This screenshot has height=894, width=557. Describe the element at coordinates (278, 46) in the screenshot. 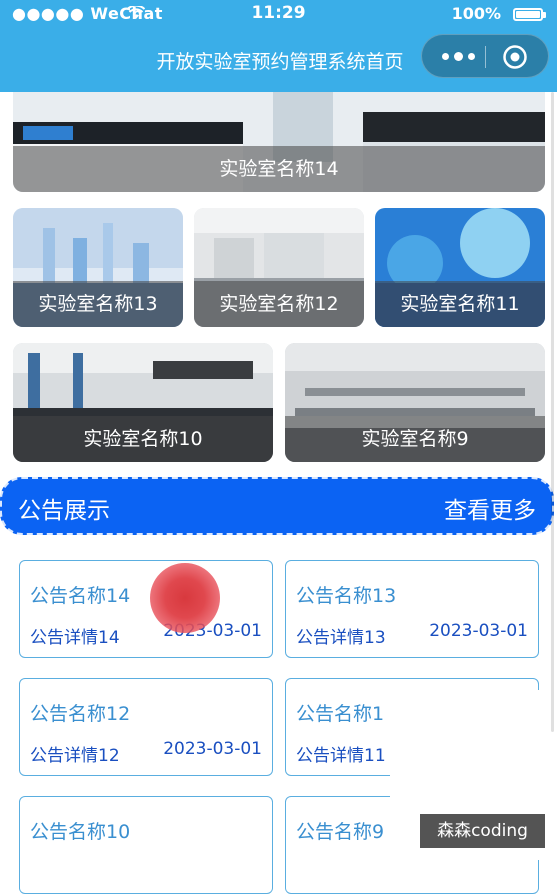

I see `top-bar: ●●●●● WeChat 11:29 100% 开放实验室预约管理系统首页` at that location.